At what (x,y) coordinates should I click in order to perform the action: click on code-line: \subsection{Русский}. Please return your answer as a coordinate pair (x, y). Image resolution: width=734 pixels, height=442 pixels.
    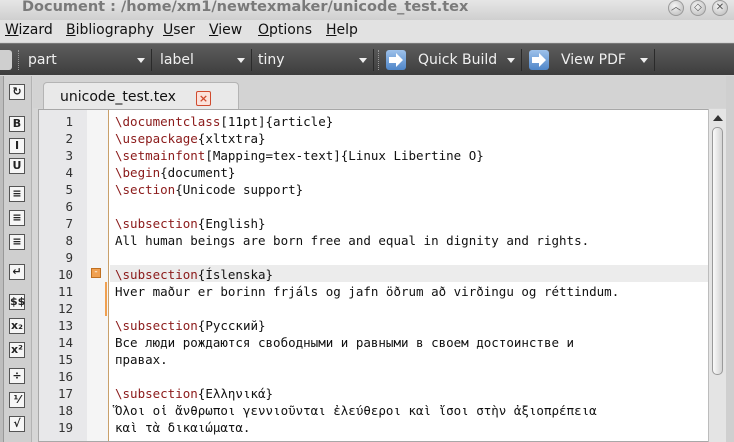
    Looking at the image, I should click on (190, 325).